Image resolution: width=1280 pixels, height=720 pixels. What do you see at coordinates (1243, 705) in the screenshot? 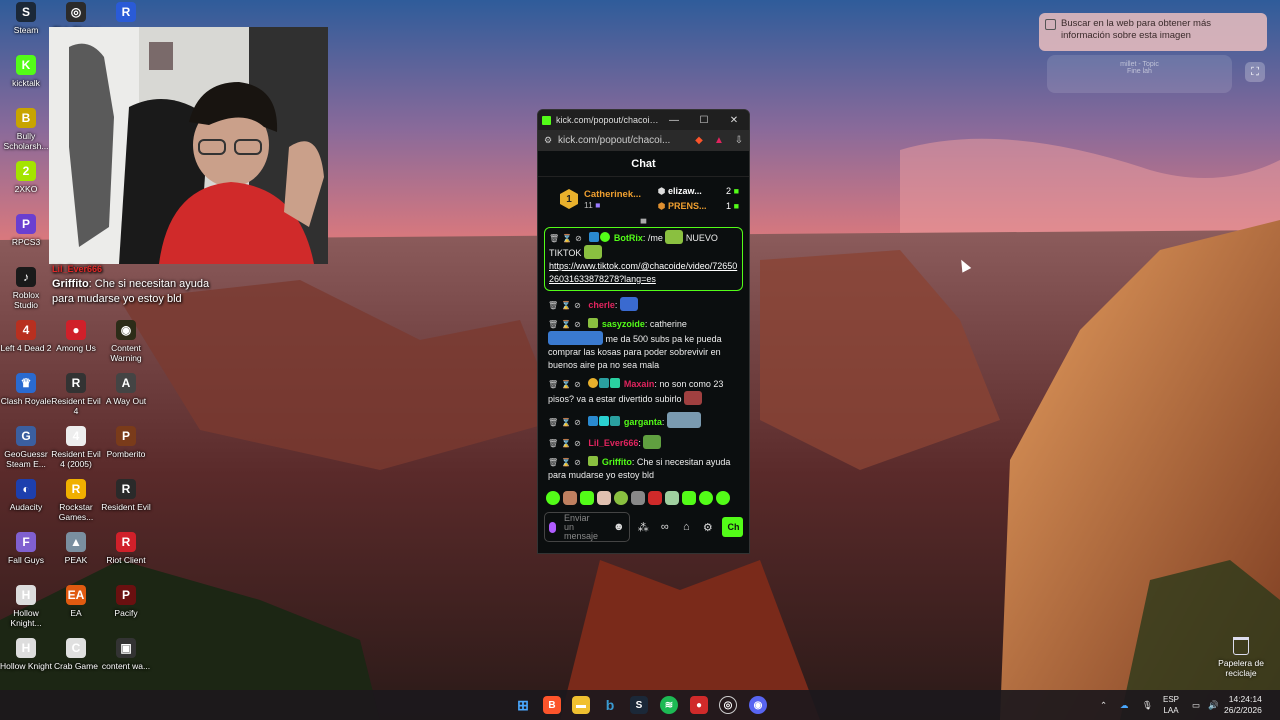
I see `system-clock: 14:24:14 26/2/2026` at bounding box center [1243, 705].